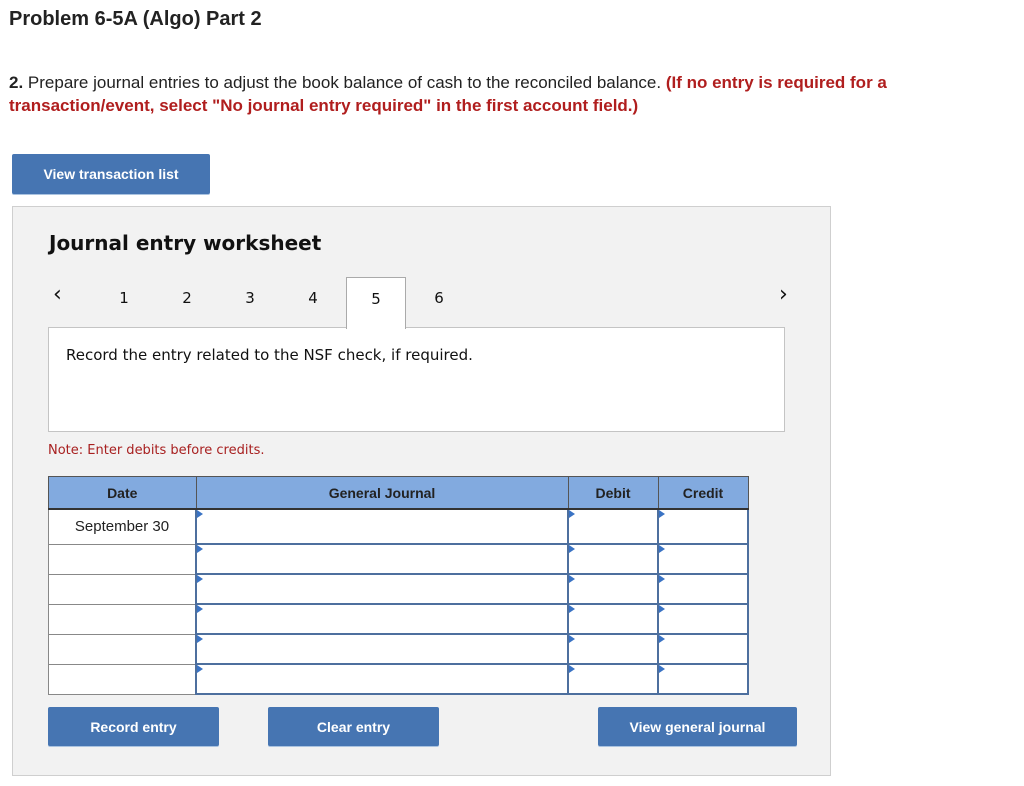  Describe the element at coordinates (613, 493) in the screenshot. I see `header-debit: Debit` at that location.